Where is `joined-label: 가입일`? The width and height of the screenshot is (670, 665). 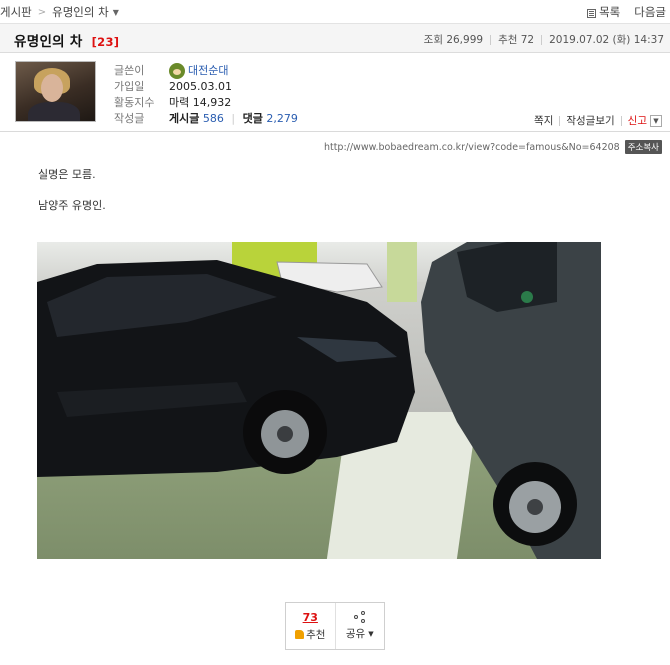
joined-label: 가입일 is located at coordinates (129, 86).